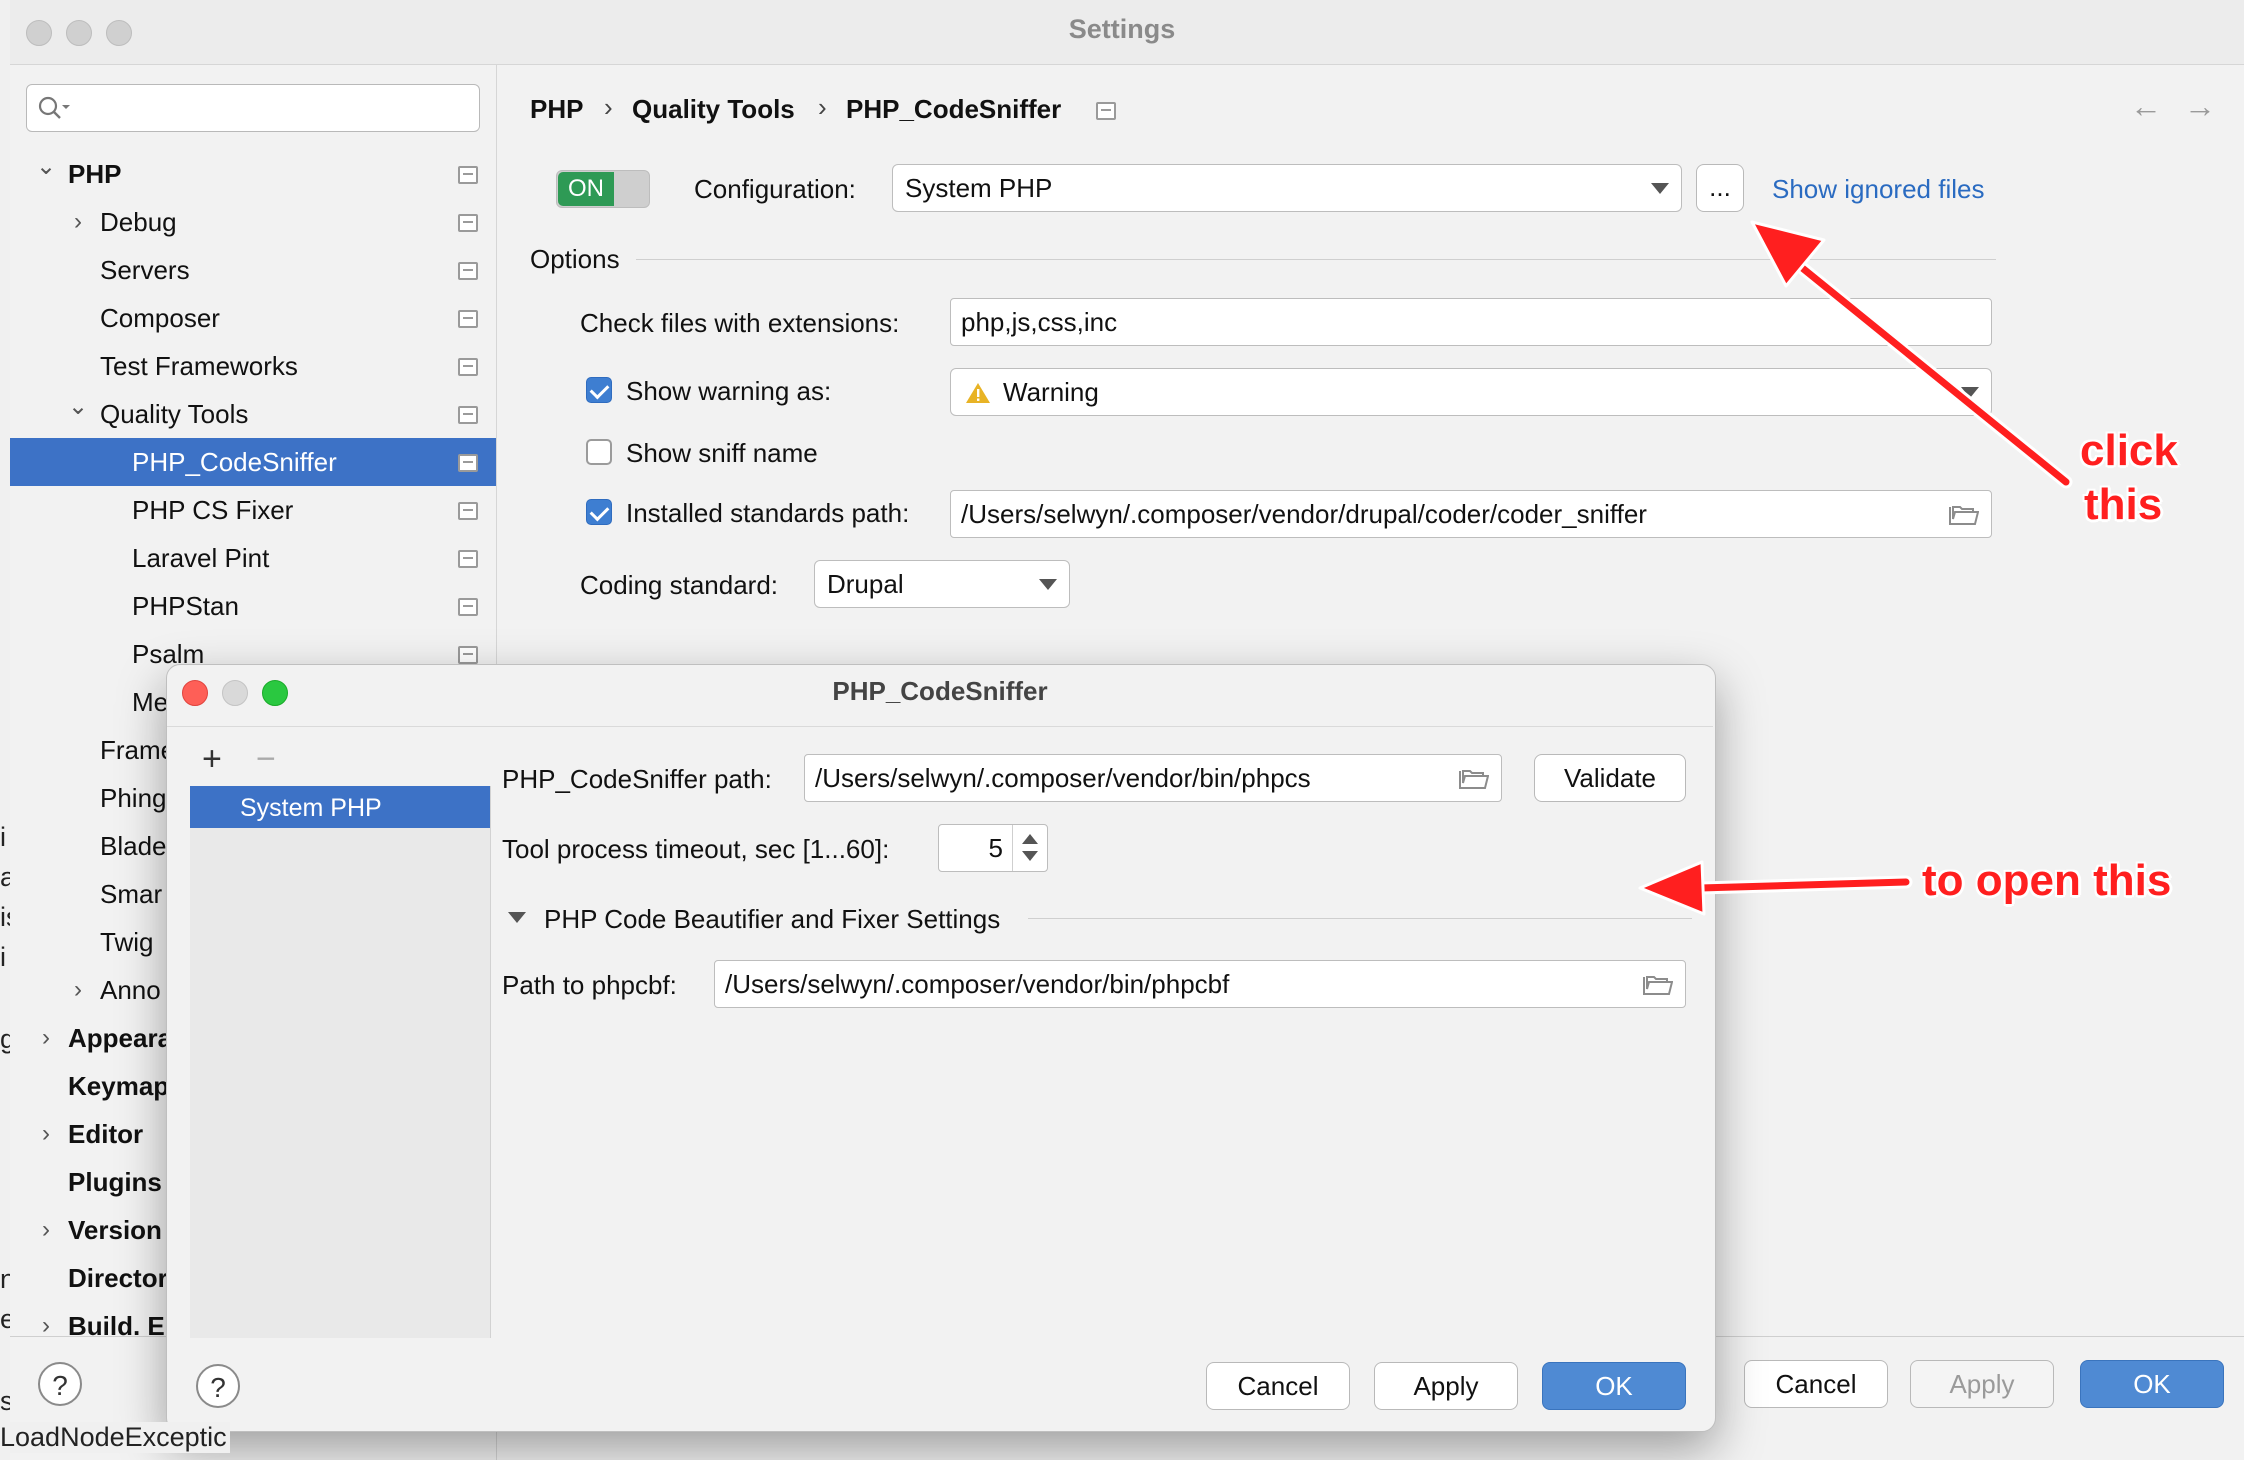  What do you see at coordinates (2123, 504) in the screenshot?
I see `annotation-this: this` at bounding box center [2123, 504].